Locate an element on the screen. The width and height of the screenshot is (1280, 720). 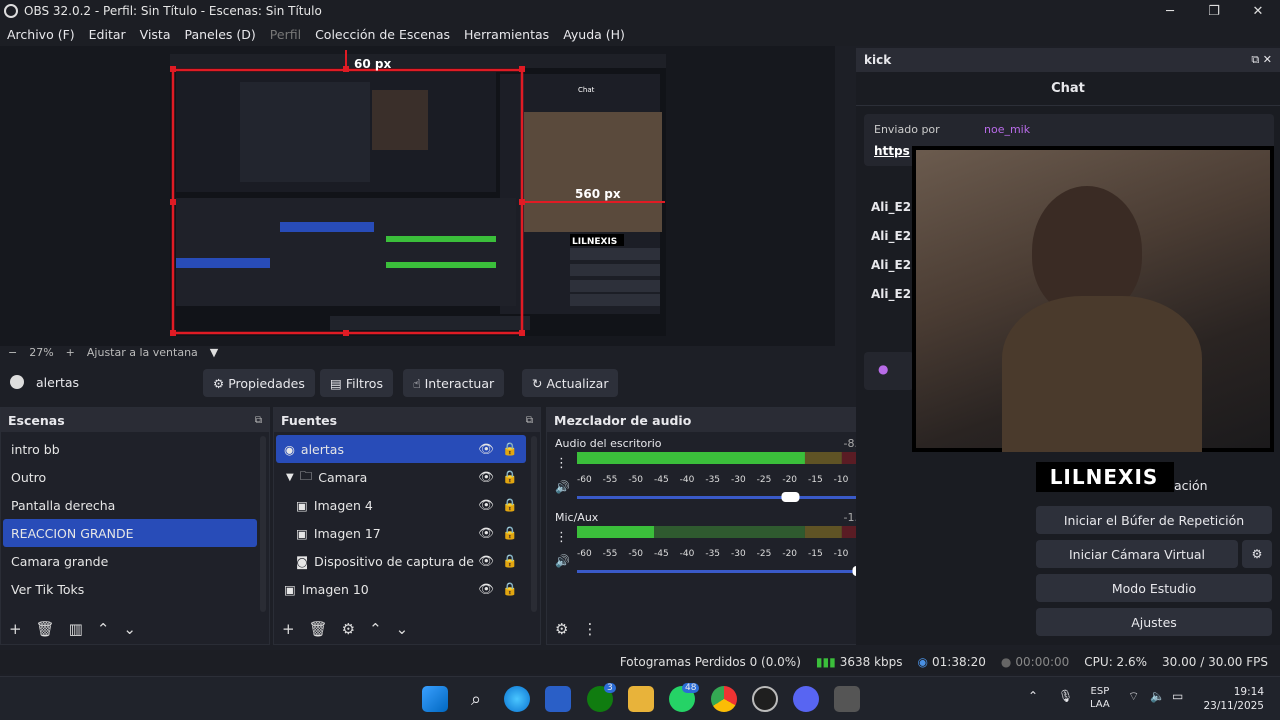
scene-item: Camara grande is located at coordinates (130, 561).